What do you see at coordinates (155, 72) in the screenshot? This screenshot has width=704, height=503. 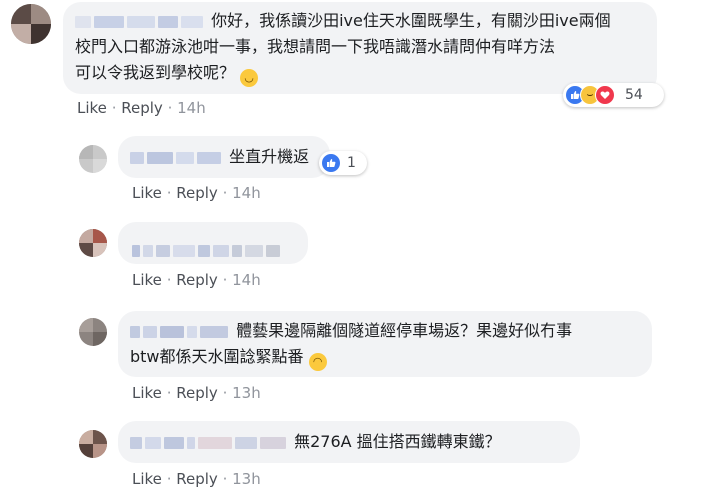 I see `comment-line-3: 可以令我返到學校呢？` at bounding box center [155, 72].